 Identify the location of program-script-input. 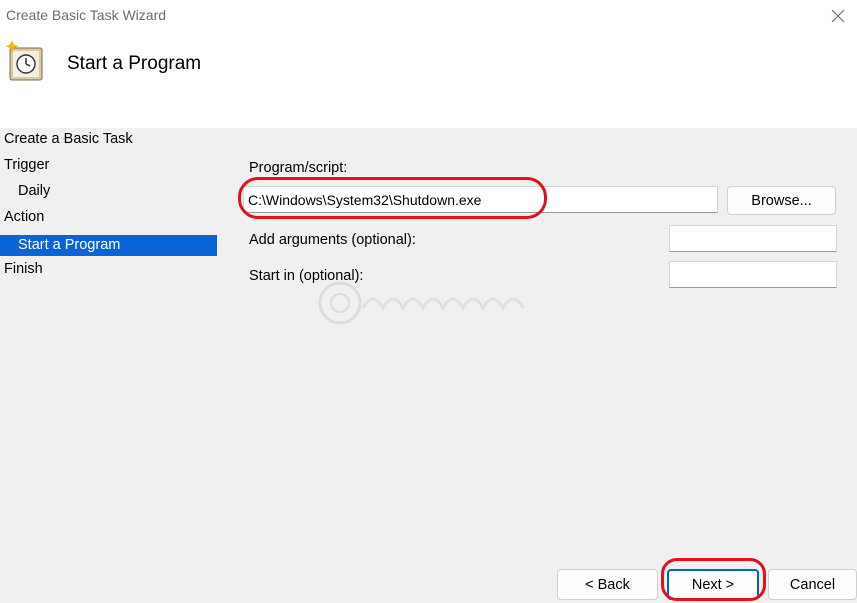
(480, 199).